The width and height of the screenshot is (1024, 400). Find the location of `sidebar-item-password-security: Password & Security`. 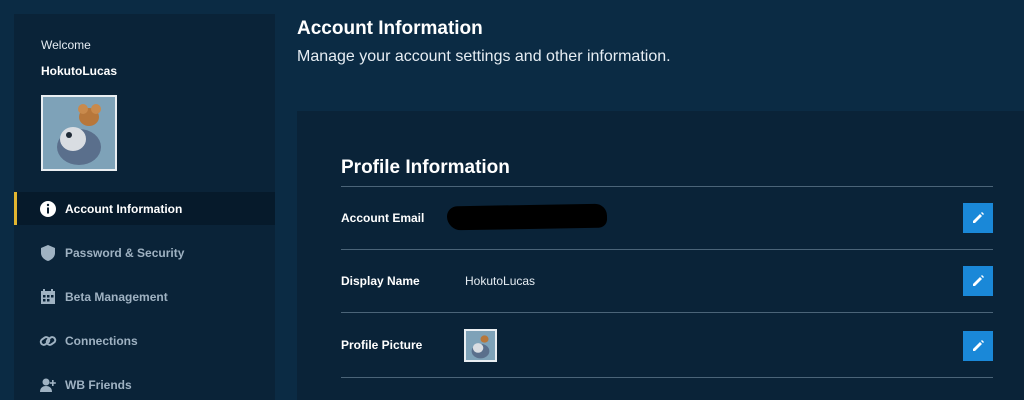

sidebar-item-password-security: Password & Security is located at coordinates (144, 252).